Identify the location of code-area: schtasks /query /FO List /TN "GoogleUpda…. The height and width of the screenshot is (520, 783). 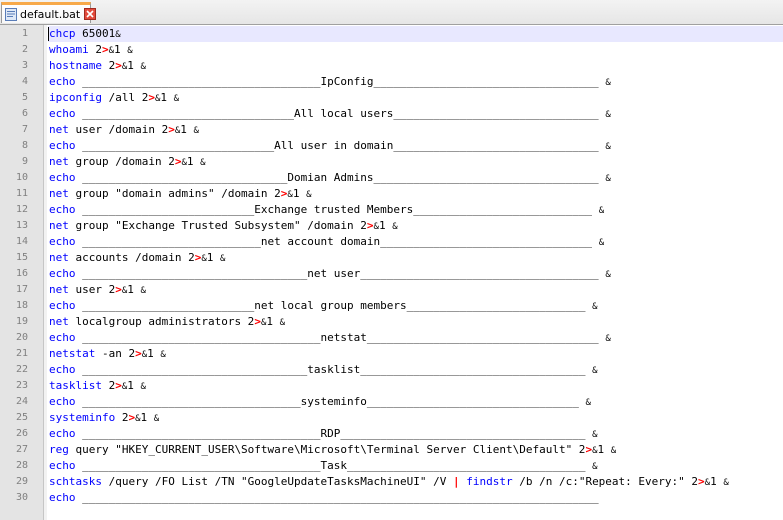
(415, 482).